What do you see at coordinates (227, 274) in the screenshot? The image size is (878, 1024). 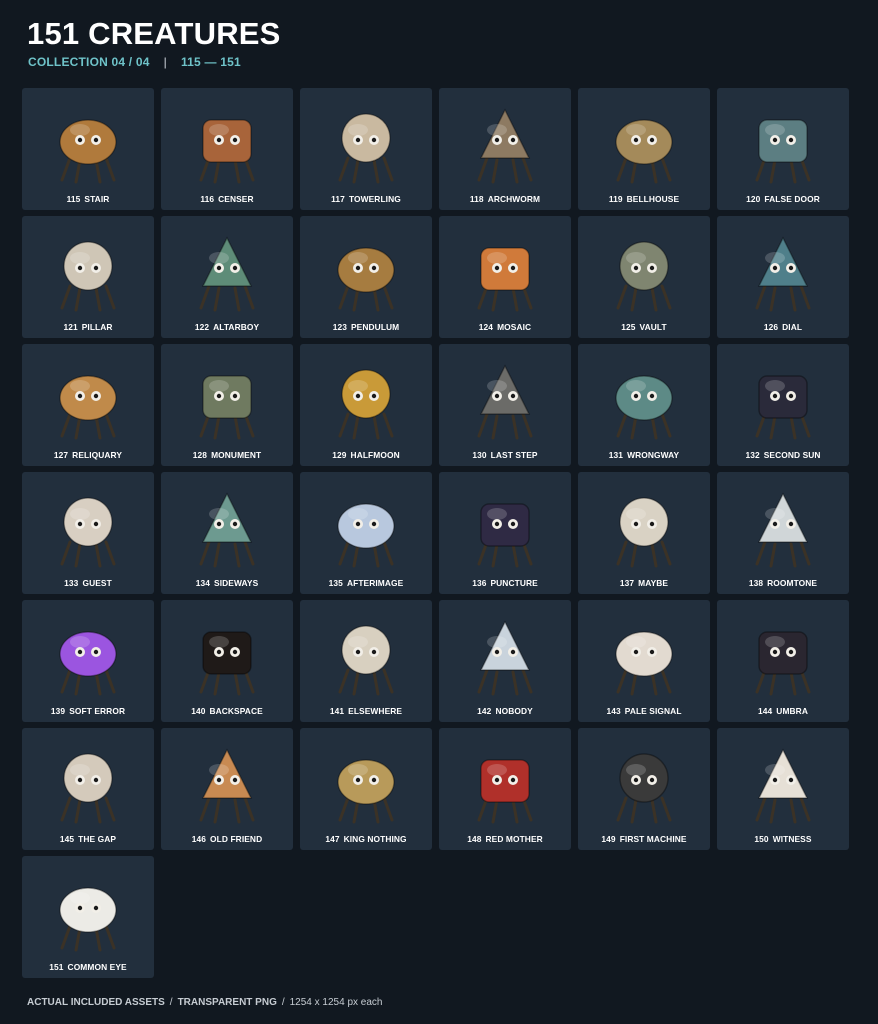 I see `altarboy-creature-icon` at bounding box center [227, 274].